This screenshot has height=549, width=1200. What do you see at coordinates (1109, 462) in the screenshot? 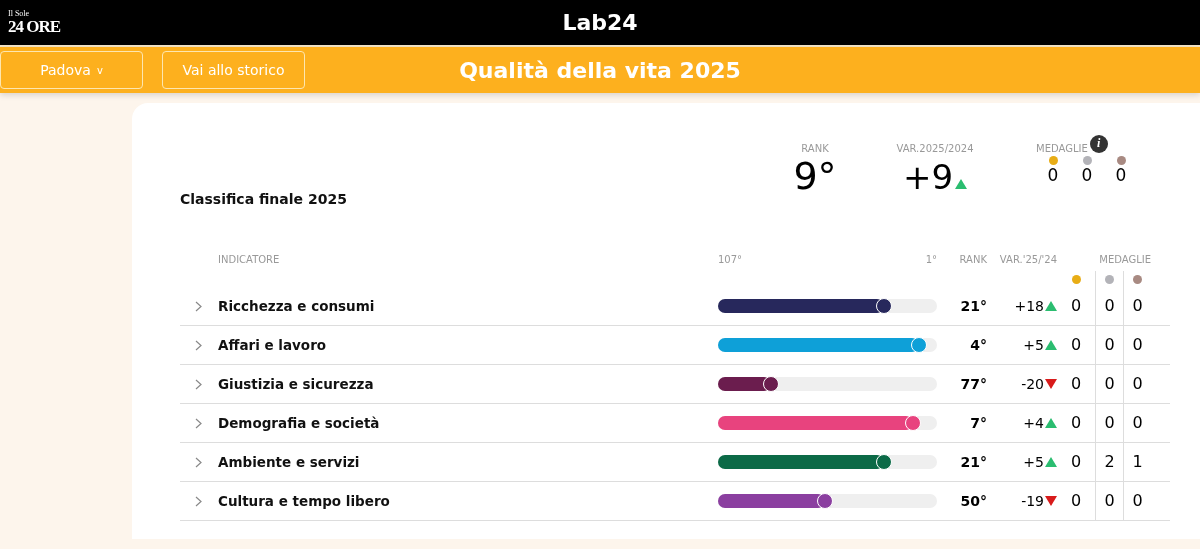
I see `medal-count: 2` at bounding box center [1109, 462].